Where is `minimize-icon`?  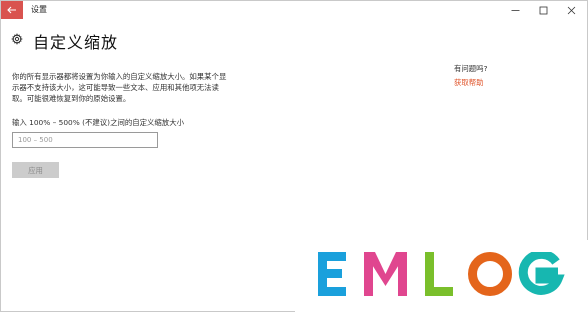 minimize-icon is located at coordinates (515, 10).